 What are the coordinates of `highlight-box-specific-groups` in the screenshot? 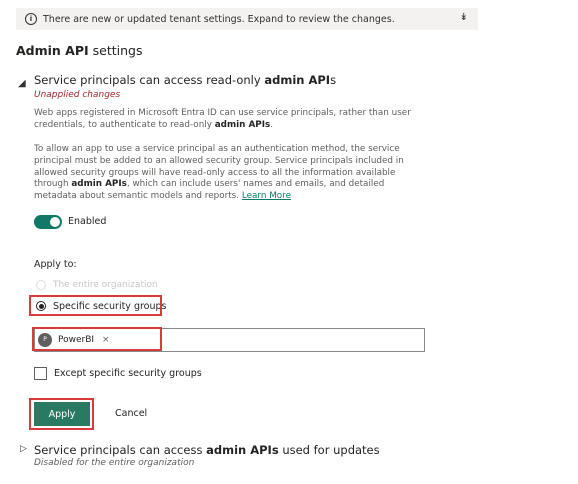 It's located at (95, 305).